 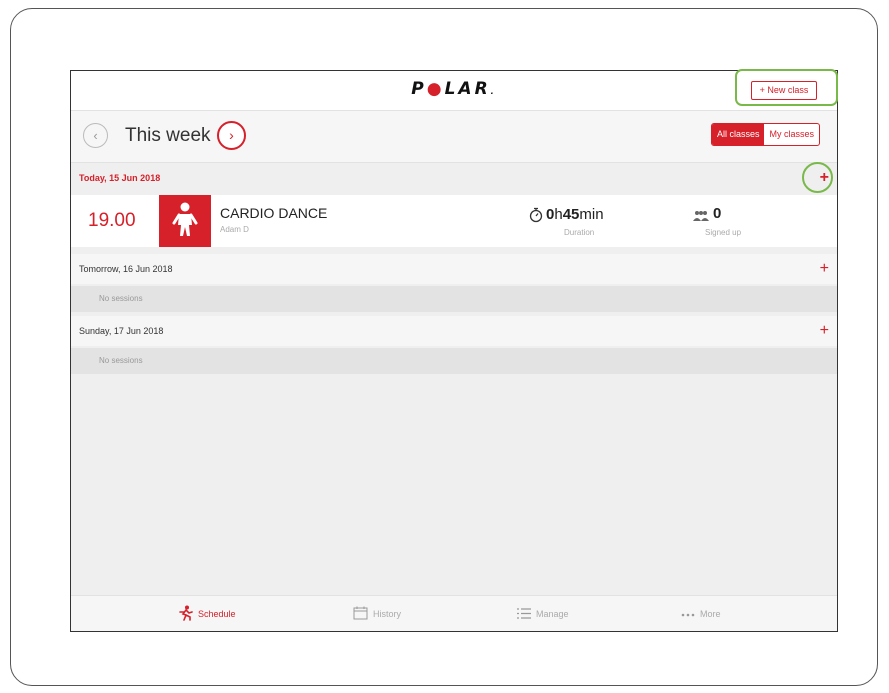 I want to click on tab-label: Manage, so click(x=552, y=614).